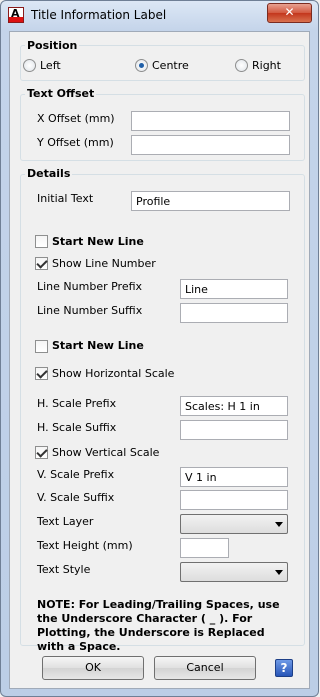  I want to click on start-new-line-2-checkbox, so click(41, 346).